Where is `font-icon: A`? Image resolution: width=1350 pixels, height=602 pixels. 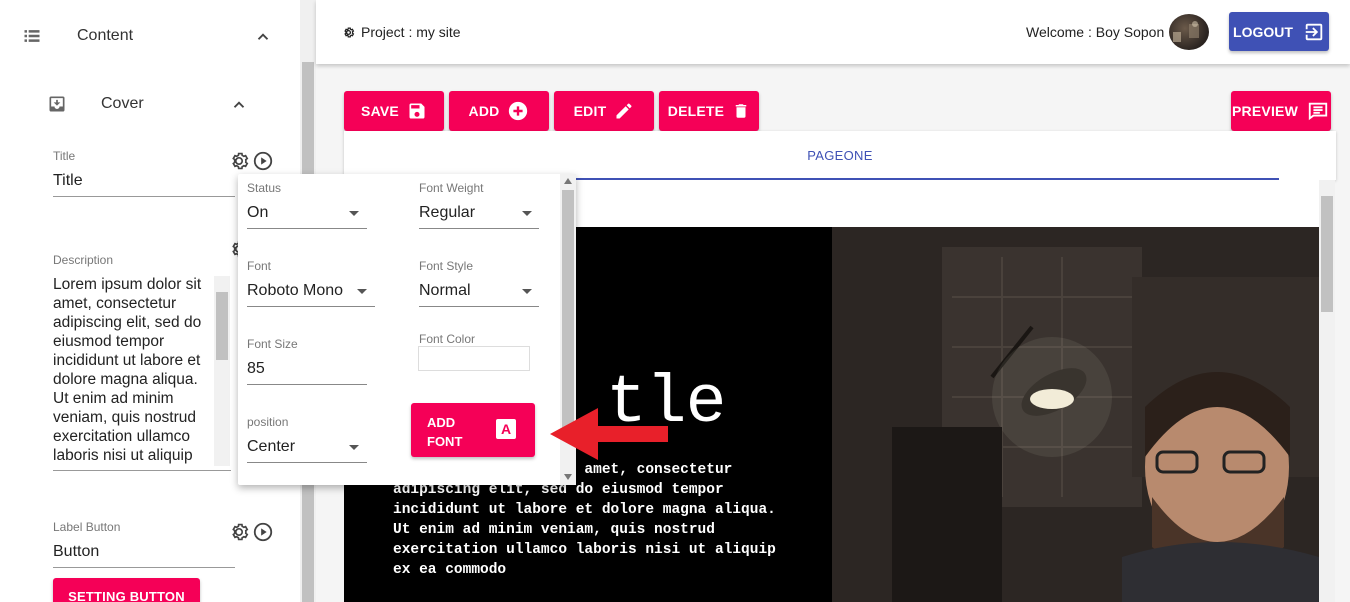 font-icon: A is located at coordinates (506, 429).